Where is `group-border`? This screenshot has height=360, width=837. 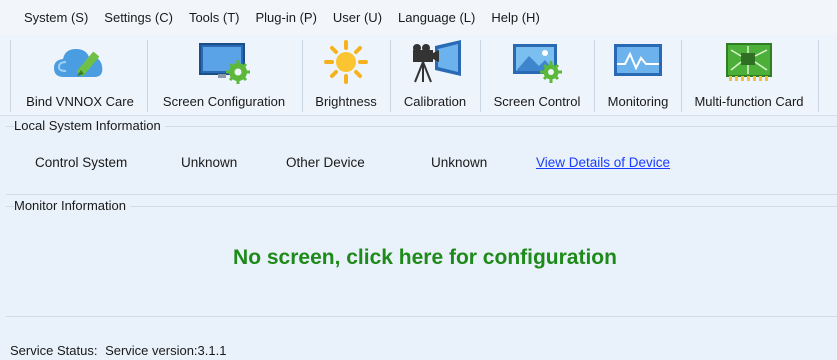
group-border is located at coordinates (421, 206).